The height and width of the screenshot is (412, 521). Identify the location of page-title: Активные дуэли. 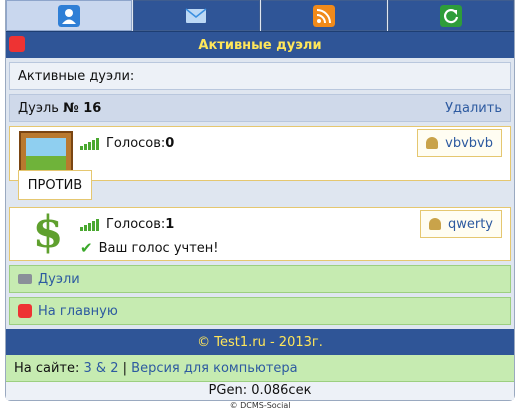
(260, 45).